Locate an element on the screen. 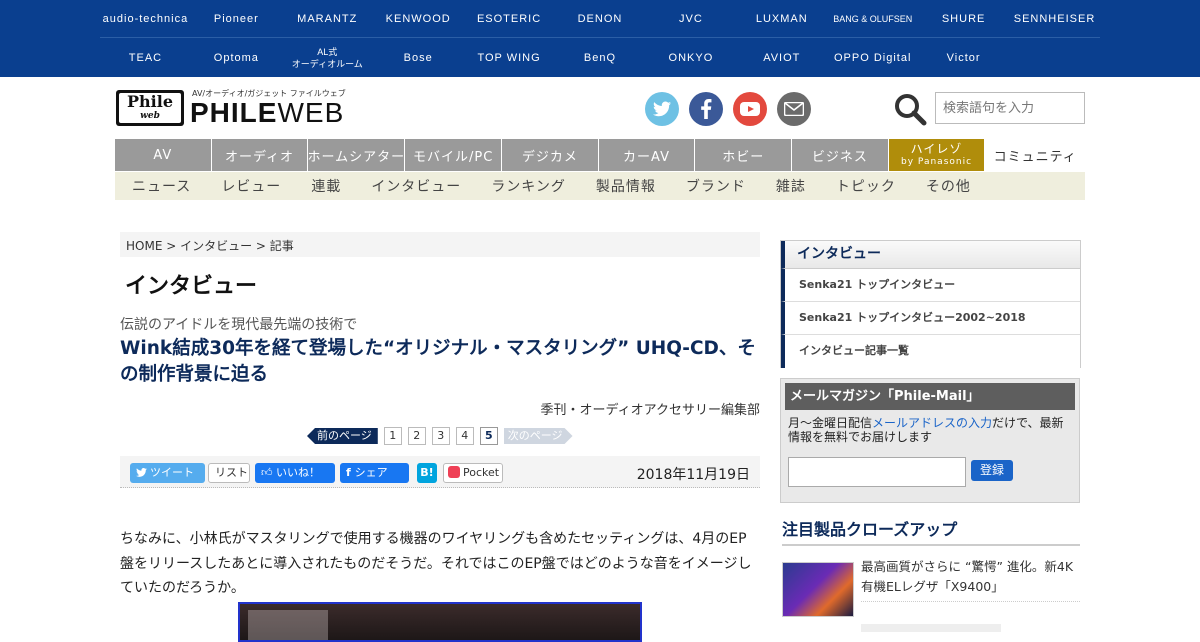  like-label: いいね！ is located at coordinates (298, 472).